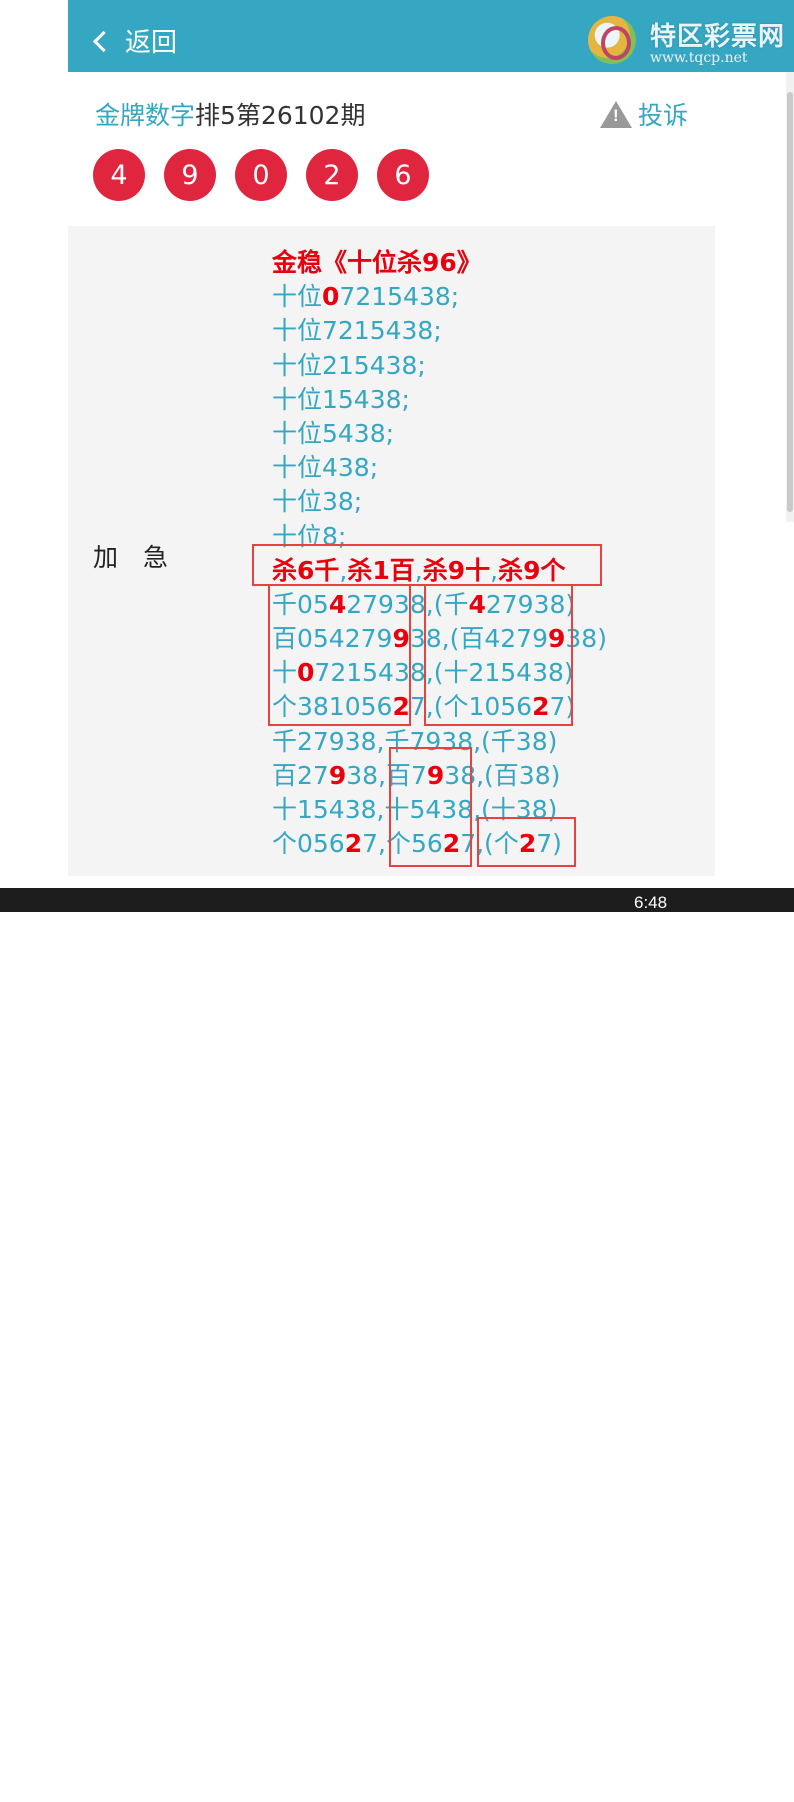 This screenshot has width=794, height=1802. I want to click on lottery-ball: 0, so click(261, 175).